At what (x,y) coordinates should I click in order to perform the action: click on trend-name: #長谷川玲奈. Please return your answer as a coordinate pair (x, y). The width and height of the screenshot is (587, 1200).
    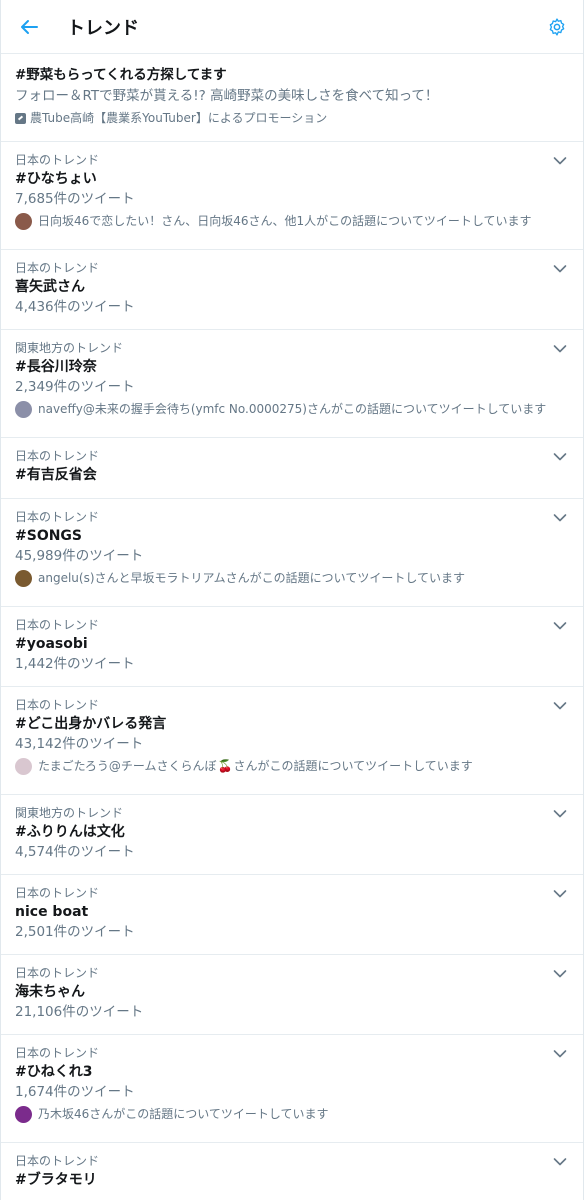
    Looking at the image, I should click on (56, 367).